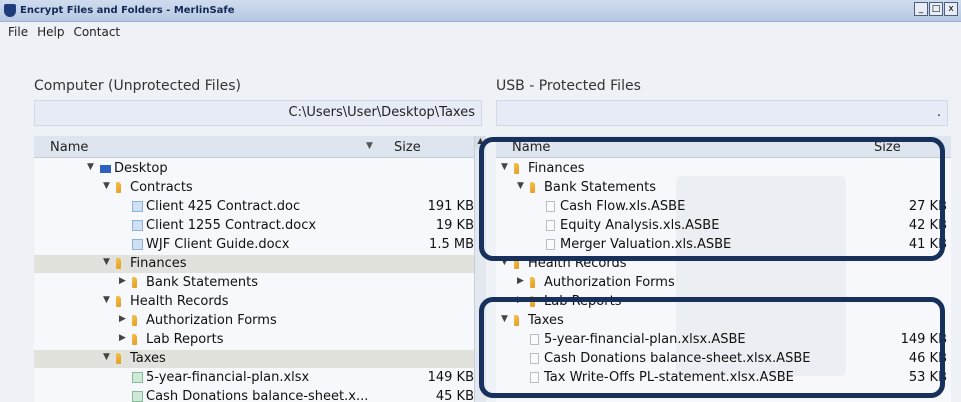 The image size is (961, 402). I want to click on window-controls: _ □ x, so click(935, 9).